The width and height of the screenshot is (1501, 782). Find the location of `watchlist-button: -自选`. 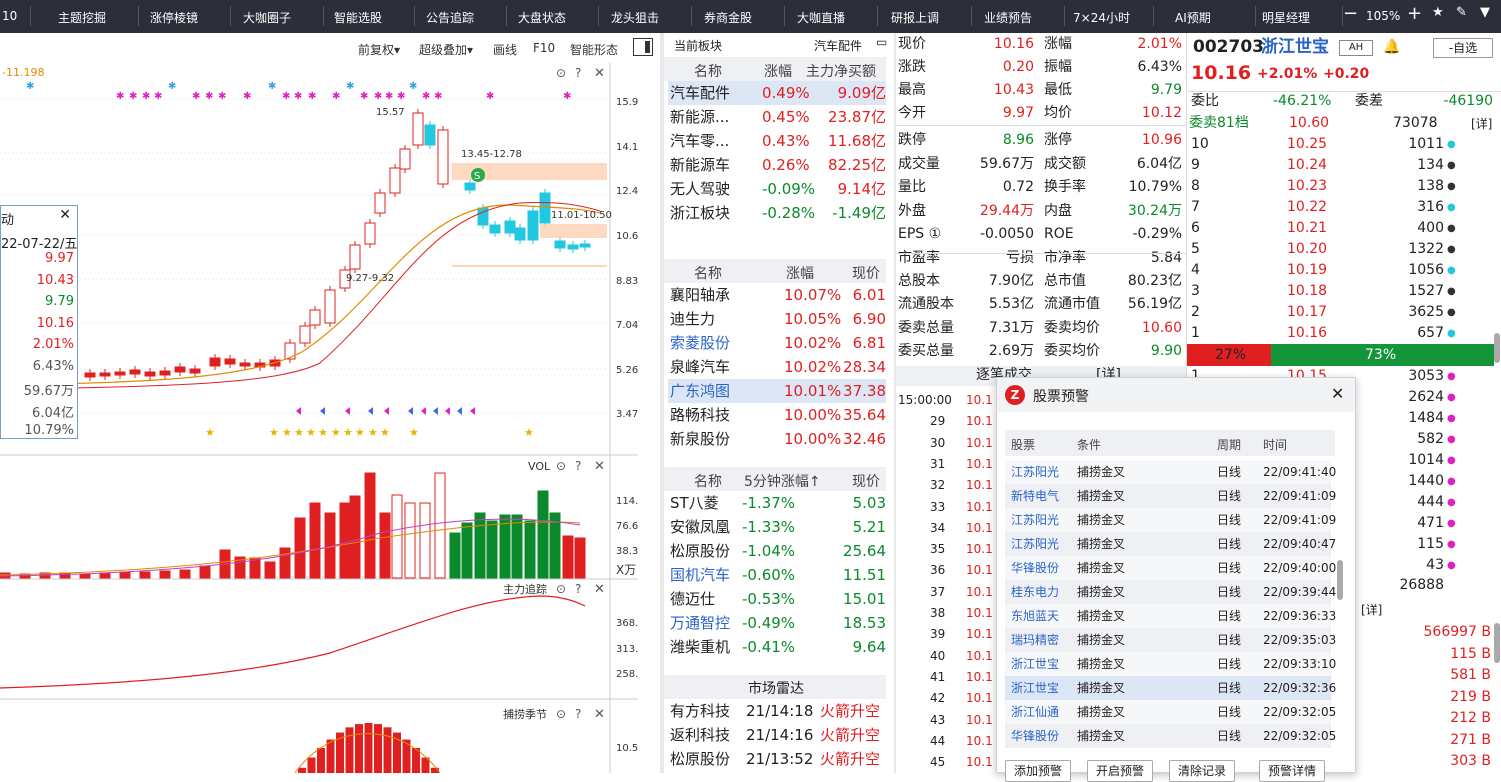

watchlist-button: -自选 is located at coordinates (1463, 48).